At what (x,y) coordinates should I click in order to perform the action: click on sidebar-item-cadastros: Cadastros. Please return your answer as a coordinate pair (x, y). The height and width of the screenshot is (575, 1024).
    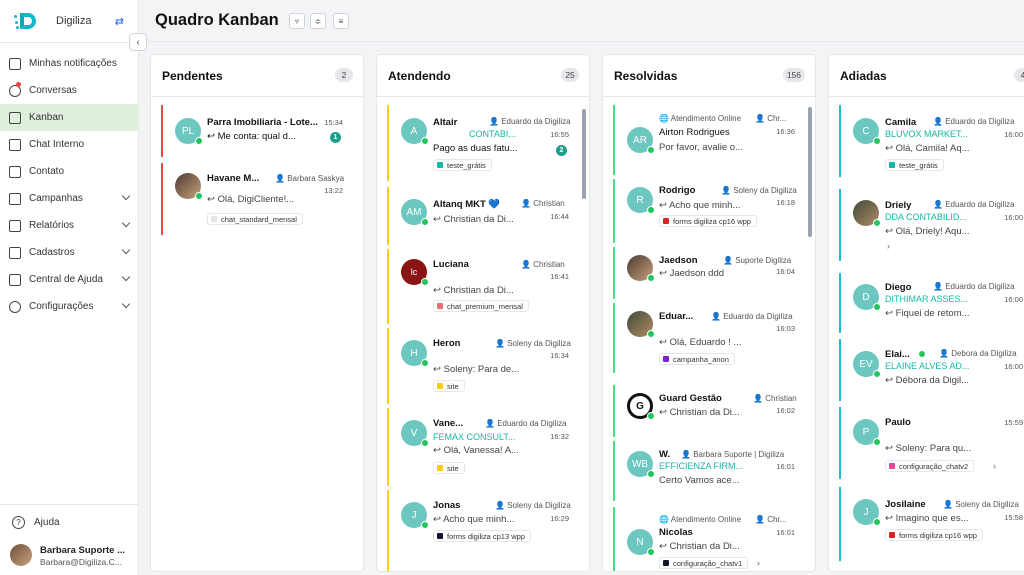
    Looking at the image, I should click on (69, 252).